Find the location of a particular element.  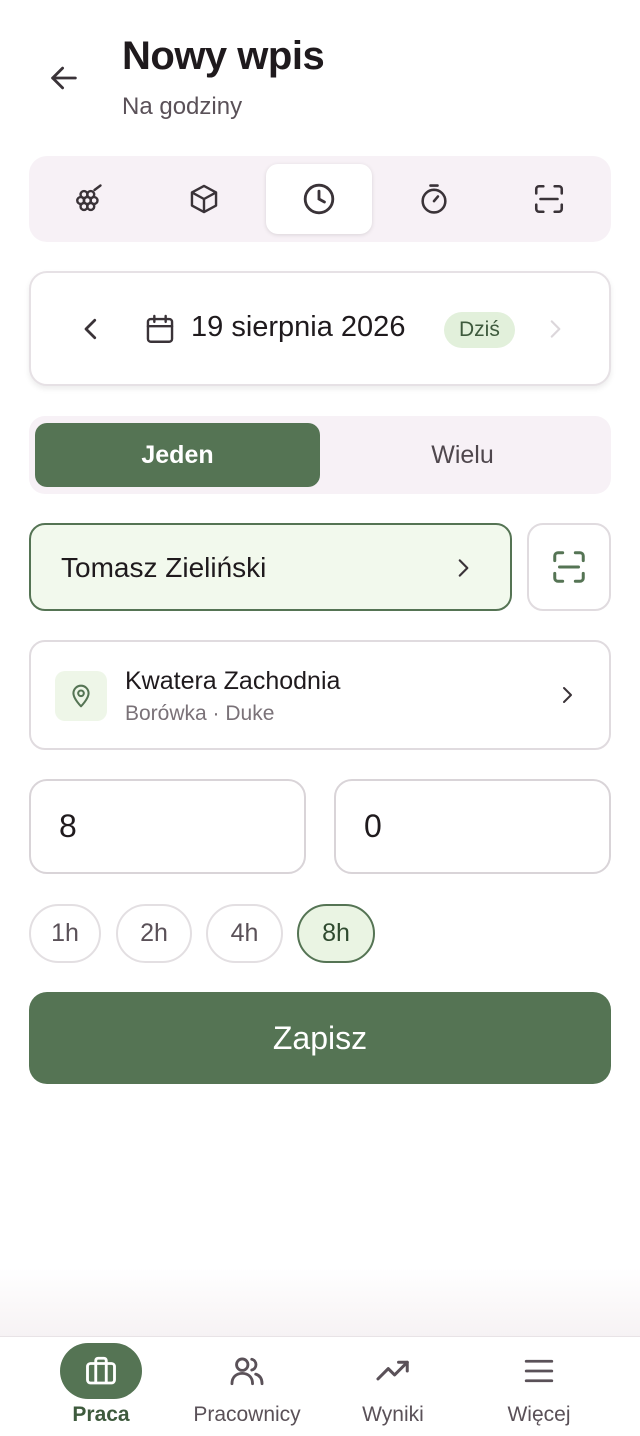

hours-input: 8 is located at coordinates (167, 826).